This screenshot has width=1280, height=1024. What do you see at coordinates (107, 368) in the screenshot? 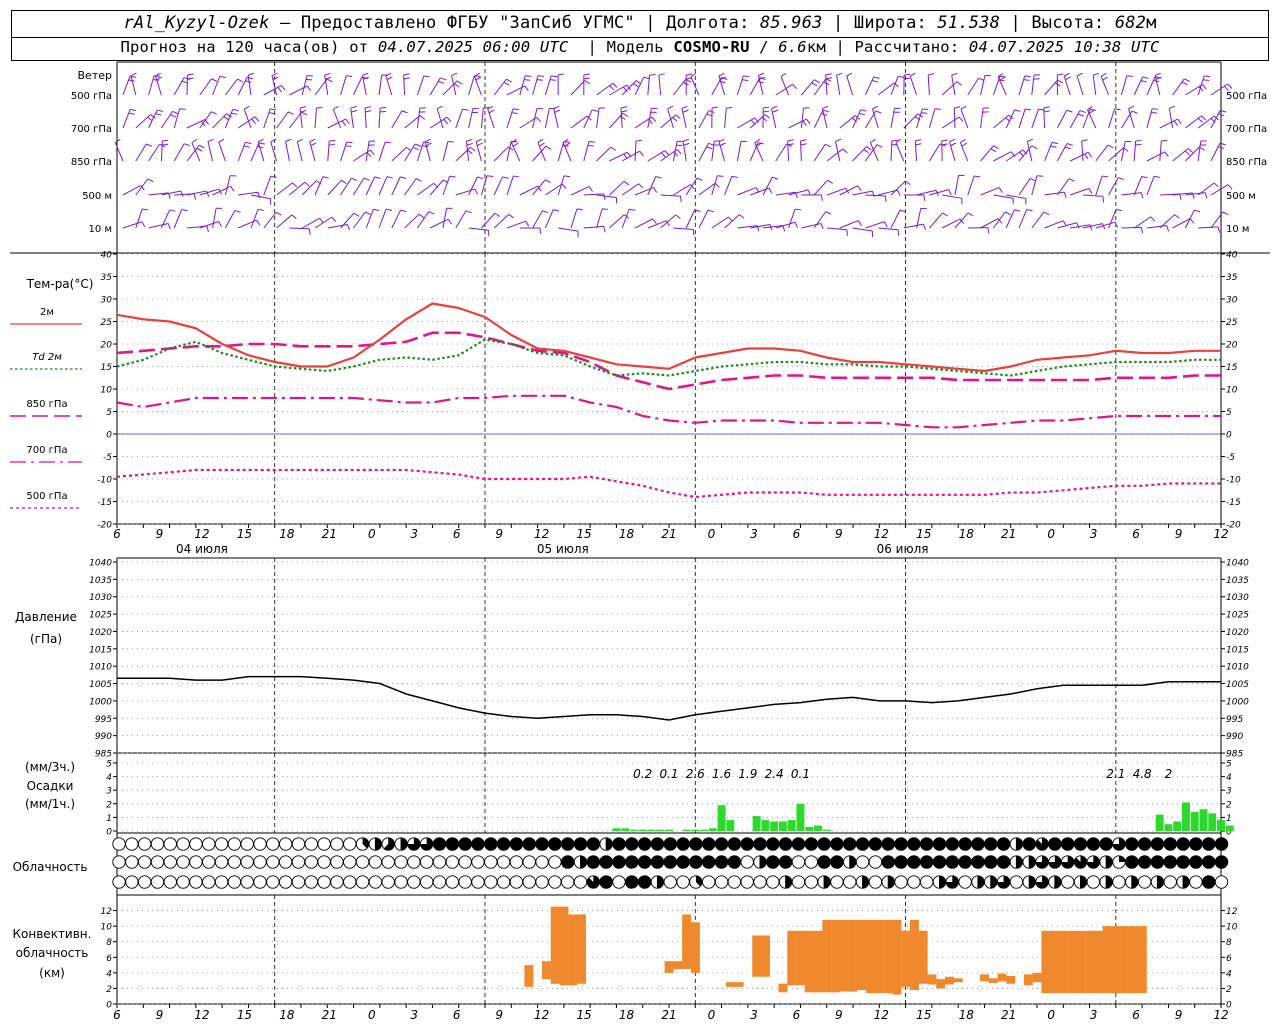
I see `temperature-tick-label: 15` at bounding box center [107, 368].